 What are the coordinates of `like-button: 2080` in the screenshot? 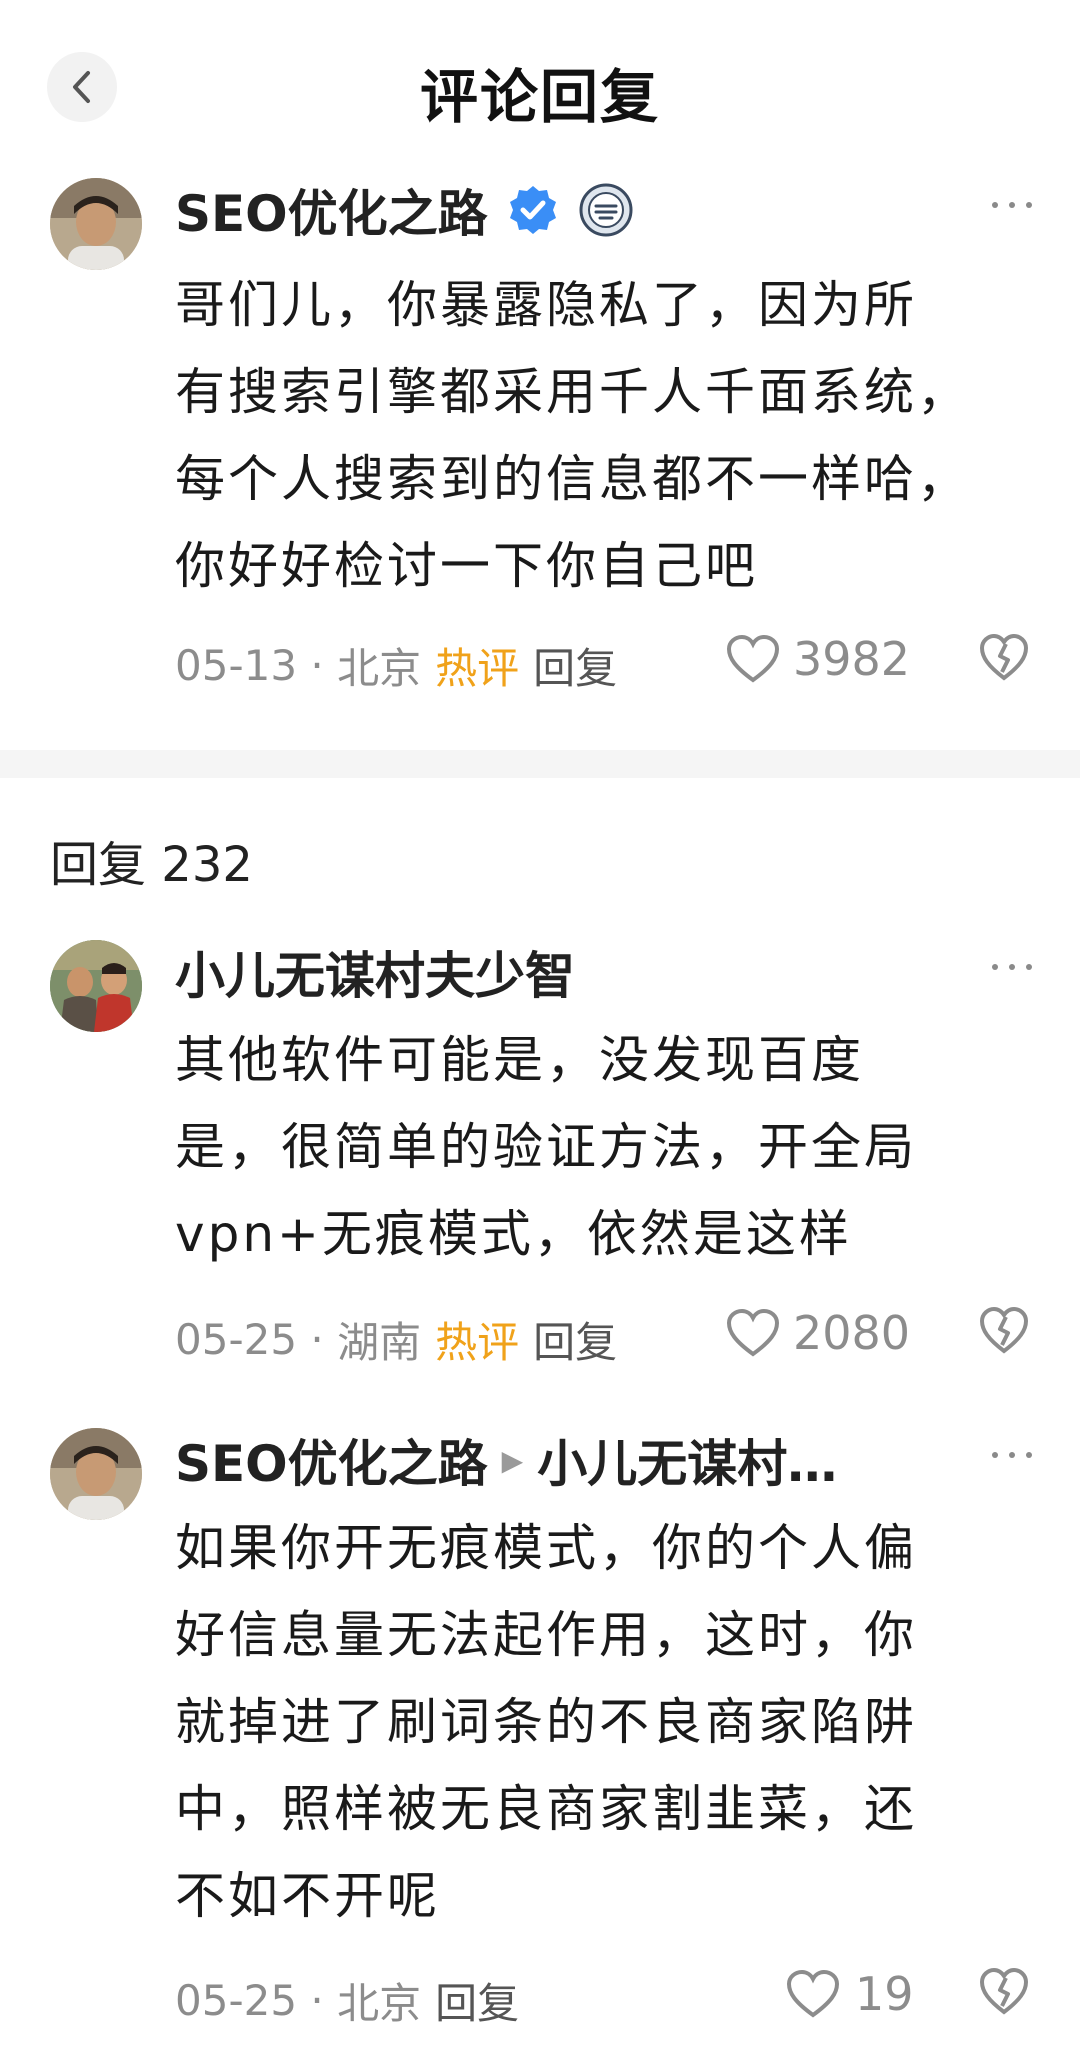 It's located at (817, 1333).